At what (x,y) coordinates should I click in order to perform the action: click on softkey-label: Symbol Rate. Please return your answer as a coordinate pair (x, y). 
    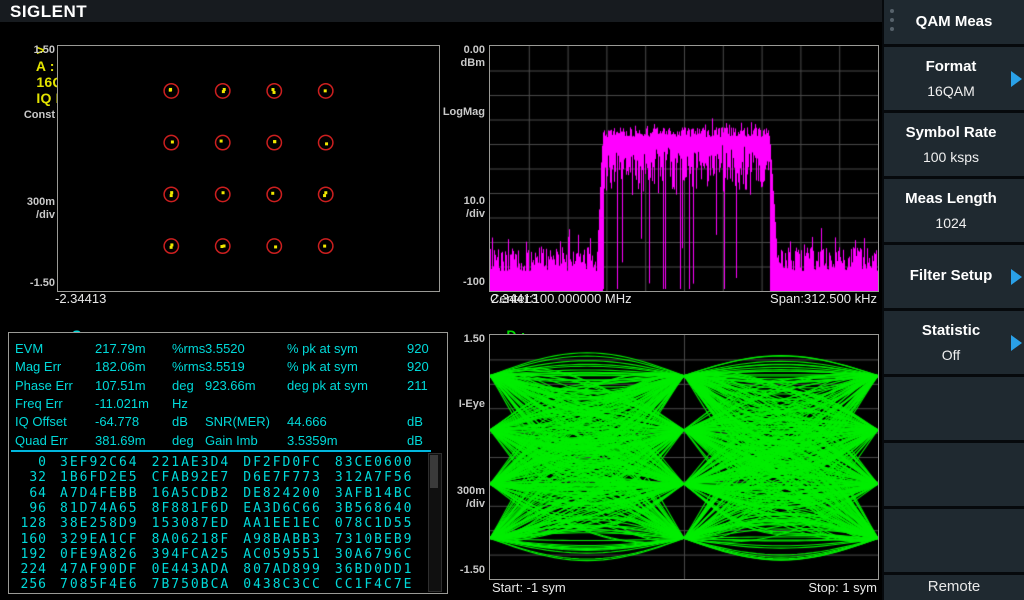
    Looking at the image, I should click on (951, 132).